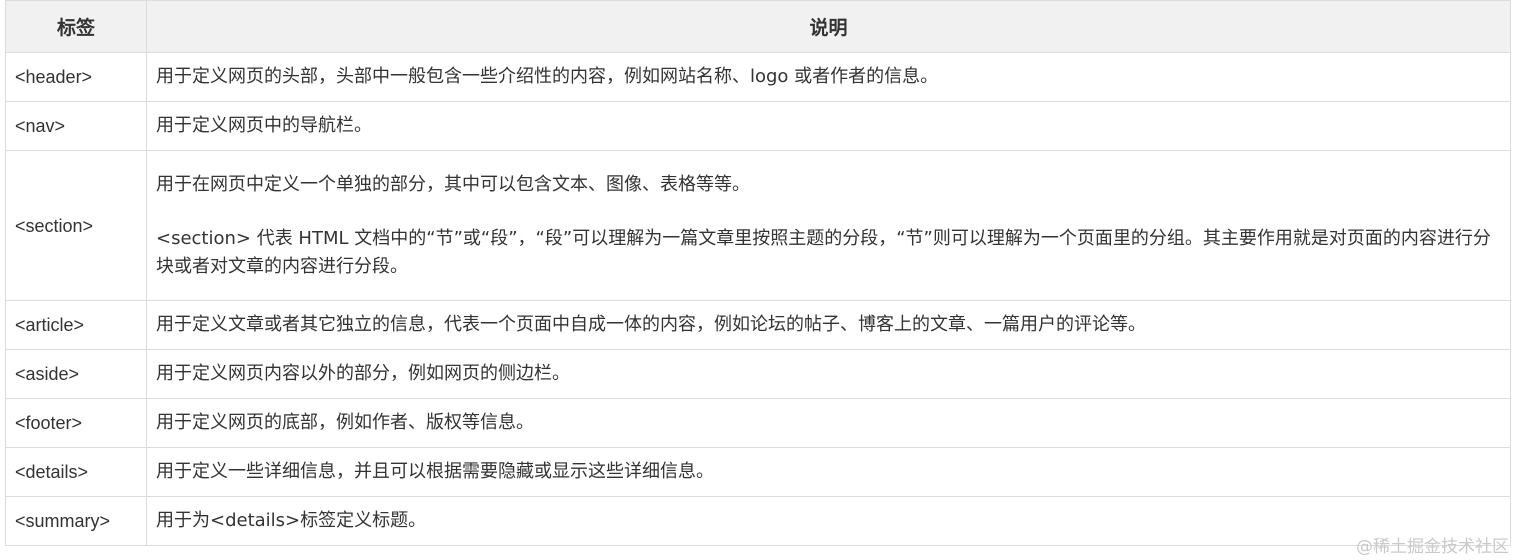 The width and height of the screenshot is (1513, 560). Describe the element at coordinates (76, 521) in the screenshot. I see `tag-cell: <summary>` at that location.